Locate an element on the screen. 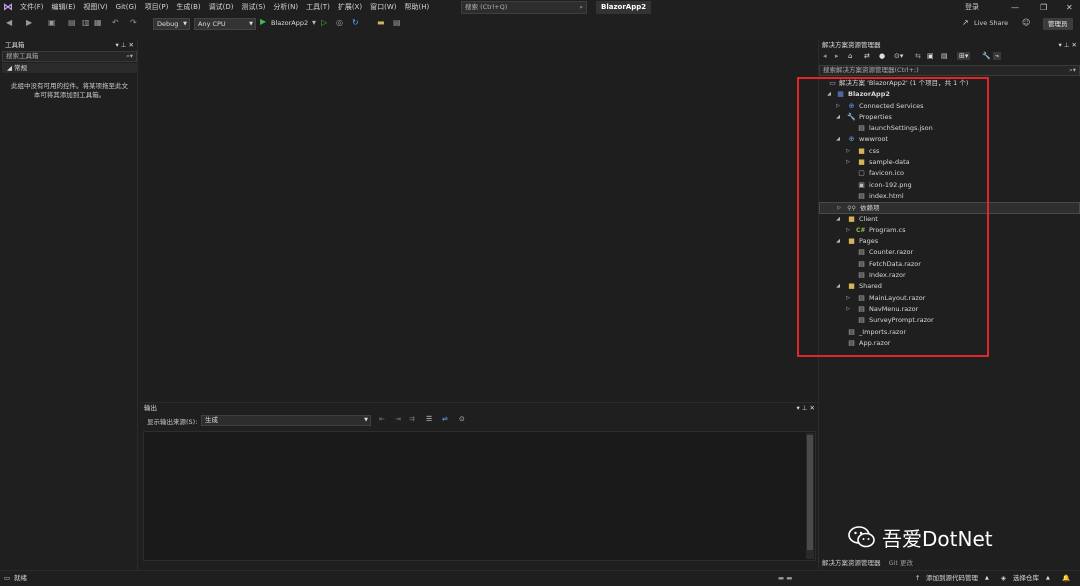  toolbox-search-input: 搜索工具箱 ⌕▾ is located at coordinates (69, 56).